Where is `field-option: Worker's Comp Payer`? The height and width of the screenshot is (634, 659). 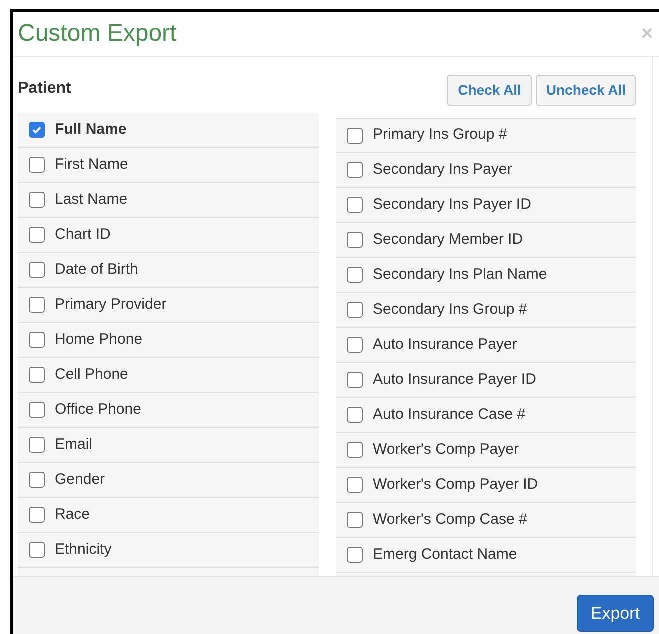 field-option: Worker's Comp Payer is located at coordinates (486, 450).